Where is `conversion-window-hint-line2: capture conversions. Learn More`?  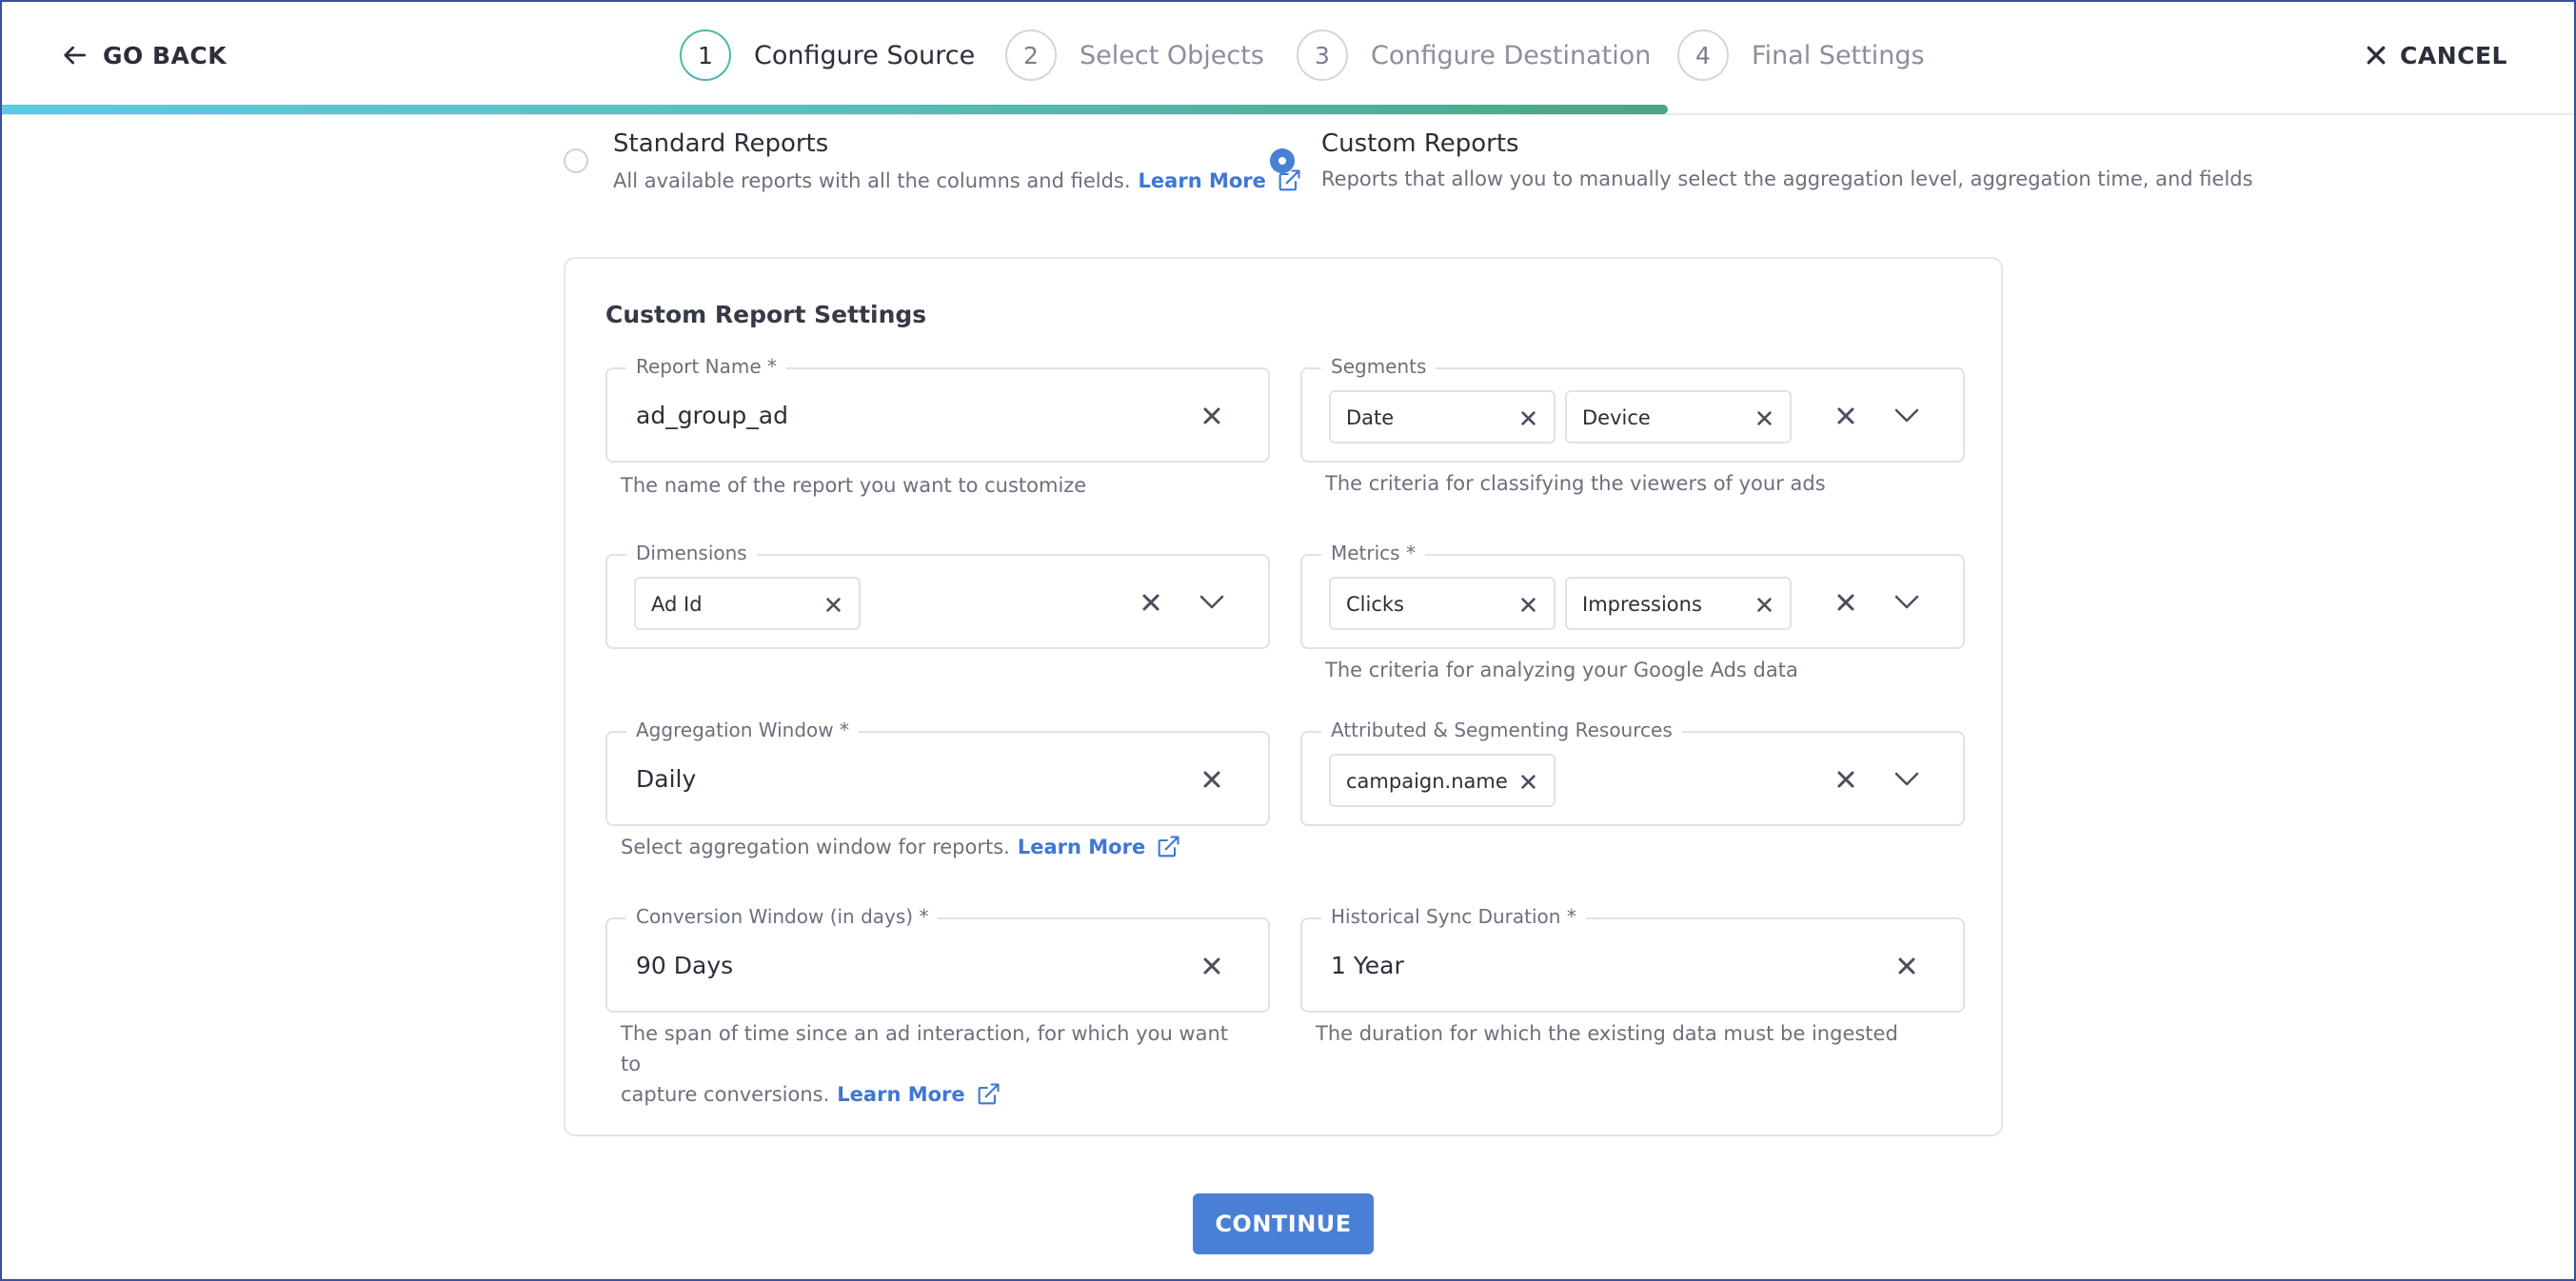
conversion-window-hint-line2: capture conversions. Learn More is located at coordinates (935, 1094).